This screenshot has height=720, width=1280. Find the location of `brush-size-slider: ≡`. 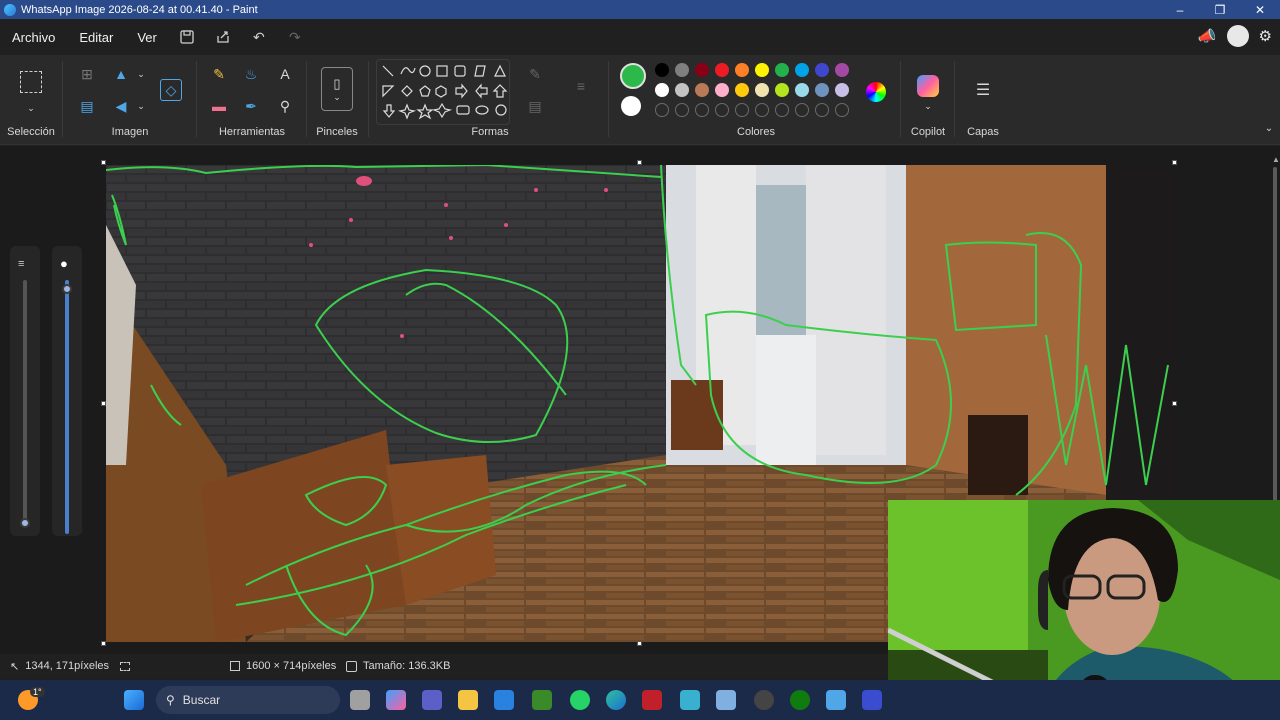

brush-size-slider: ≡ is located at coordinates (25, 391).